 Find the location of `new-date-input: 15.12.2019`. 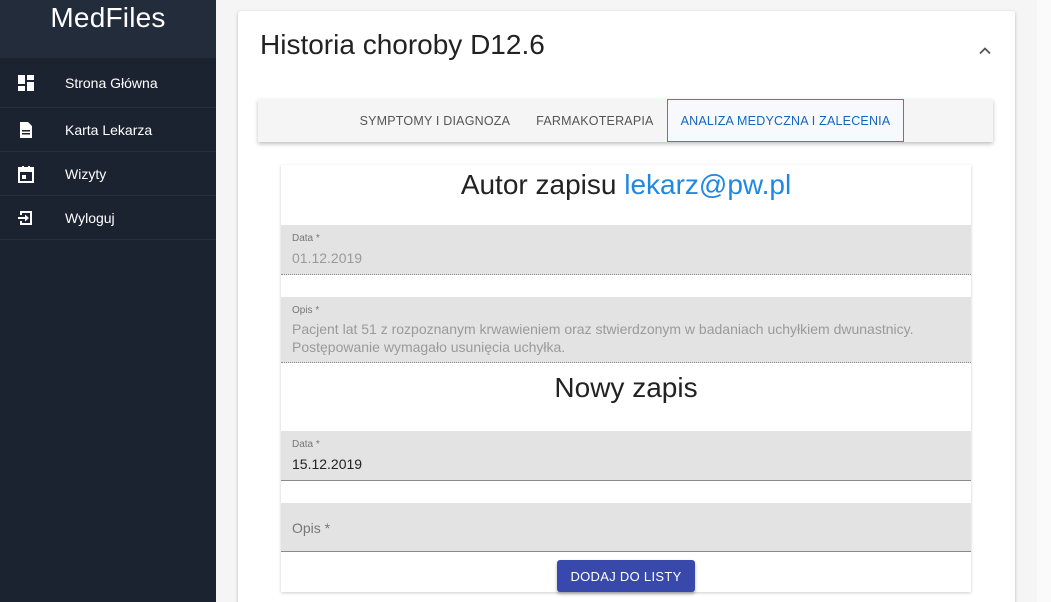

new-date-input: 15.12.2019 is located at coordinates (327, 464).